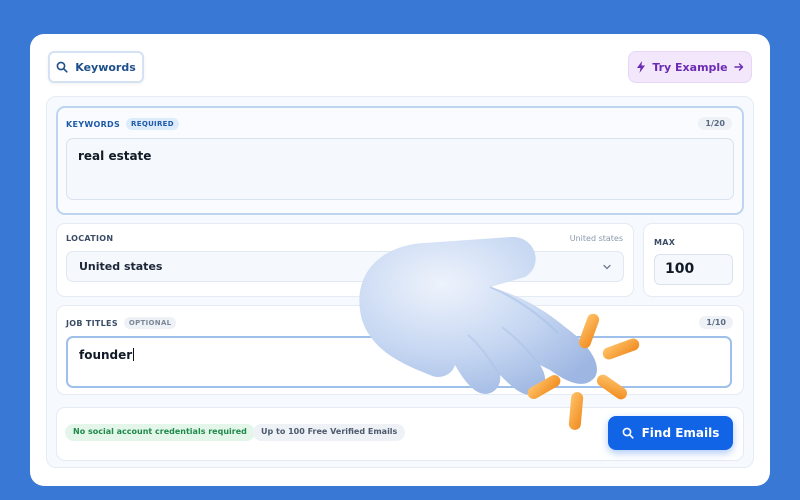 Image resolution: width=800 pixels, height=500 pixels. I want to click on keywords-input: real estate, so click(400, 169).